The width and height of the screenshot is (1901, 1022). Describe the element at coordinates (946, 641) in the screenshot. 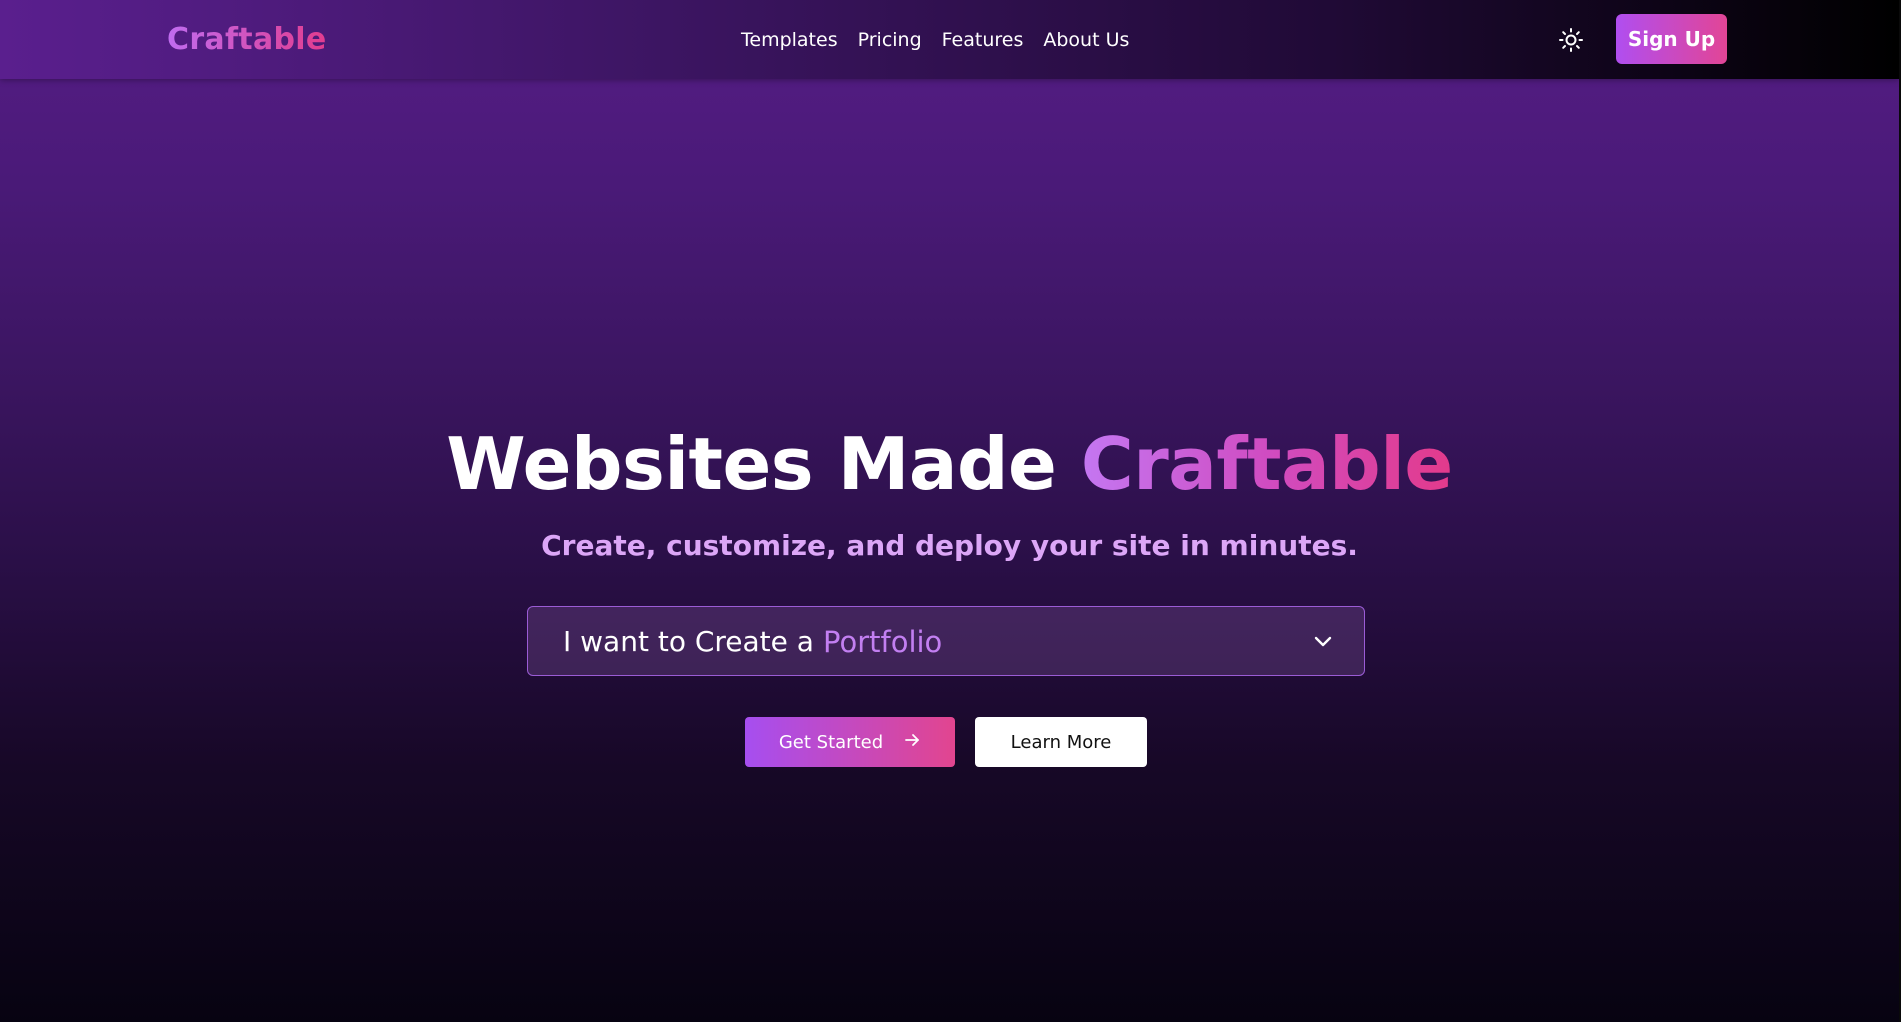

I see `site-type-select: I want to Create a Portfolio` at that location.